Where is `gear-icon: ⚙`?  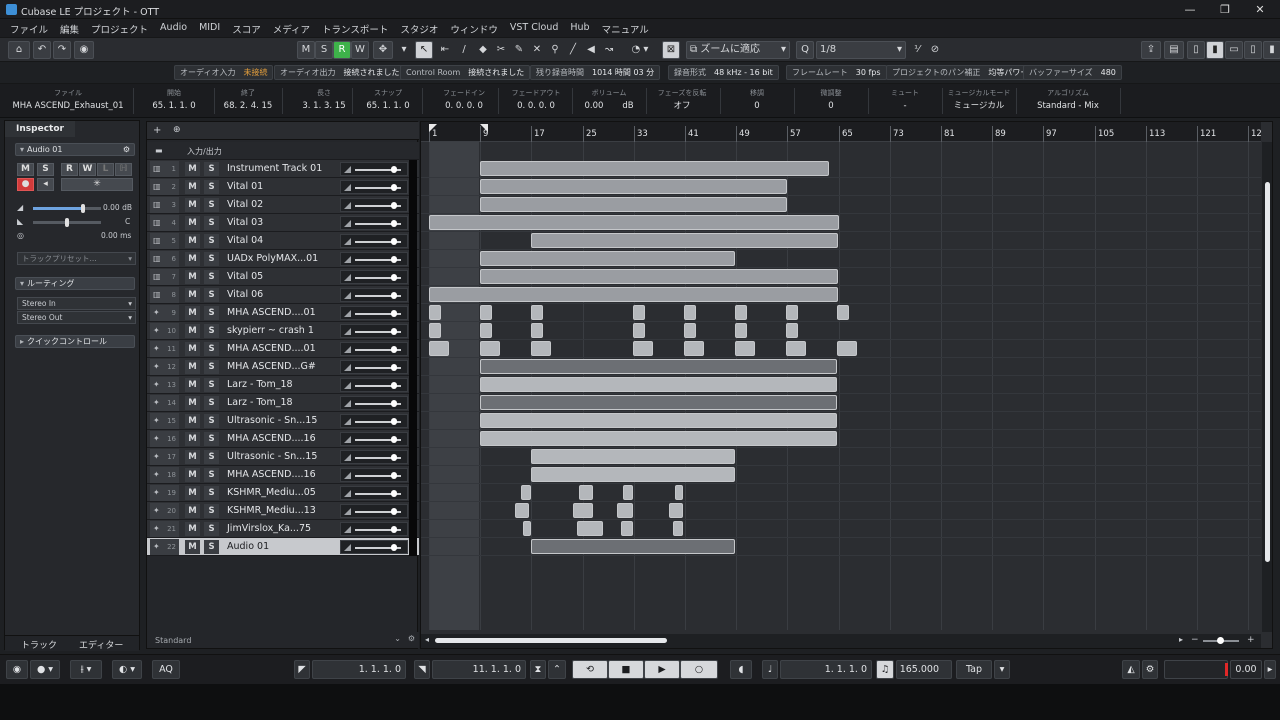
gear-icon: ⚙ is located at coordinates (411, 638).